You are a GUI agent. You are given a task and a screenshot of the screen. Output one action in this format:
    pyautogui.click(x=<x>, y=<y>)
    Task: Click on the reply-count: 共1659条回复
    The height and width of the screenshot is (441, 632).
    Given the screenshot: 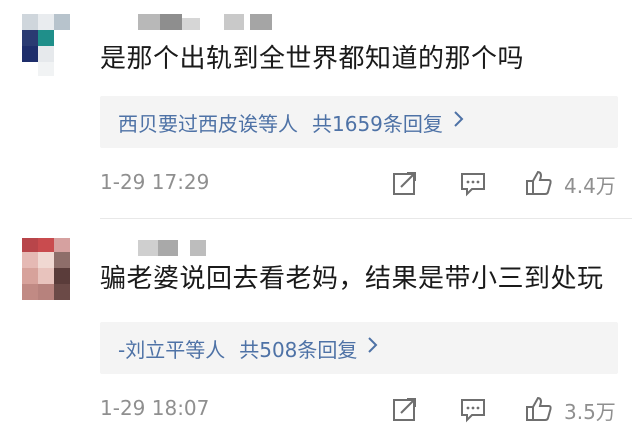 What is the action you would take?
    pyautogui.click(x=377, y=123)
    